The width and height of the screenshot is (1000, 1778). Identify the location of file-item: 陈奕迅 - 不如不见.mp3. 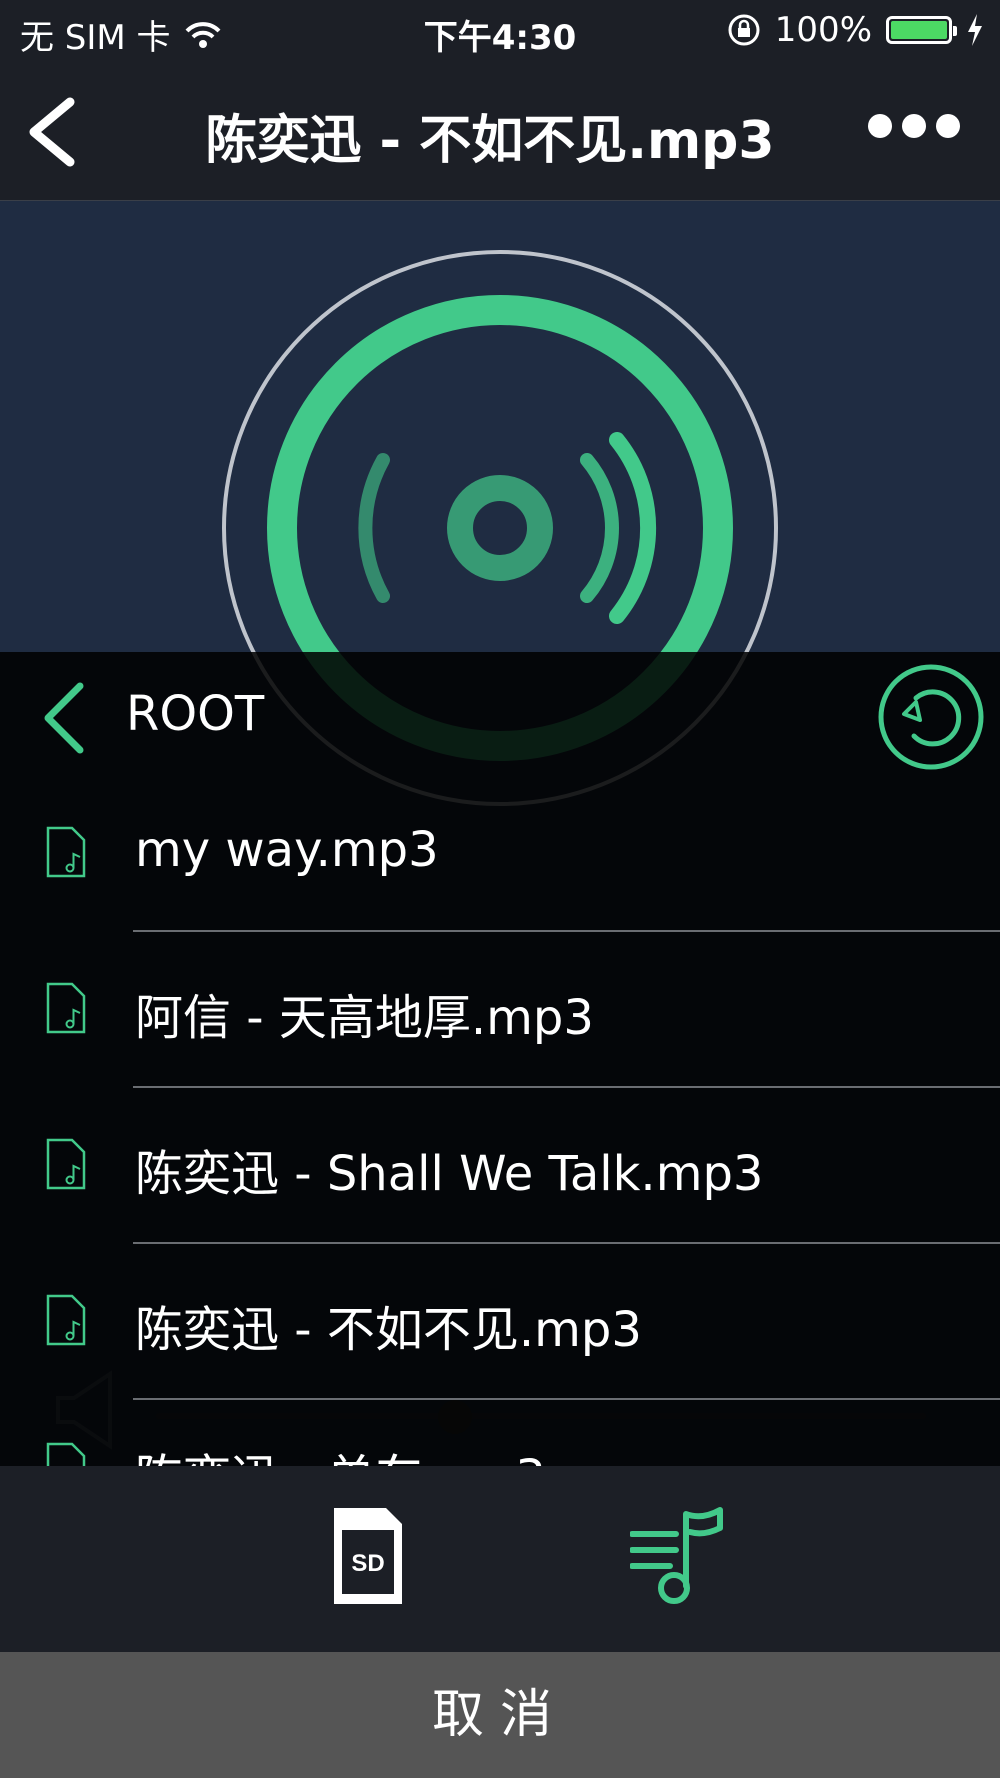
(500, 1322).